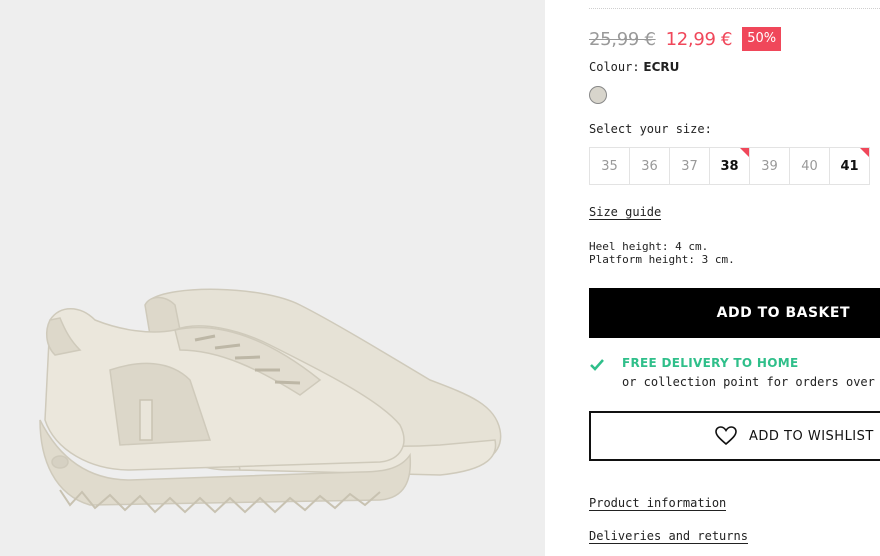 Image resolution: width=880 pixels, height=556 pixels. Describe the element at coordinates (699, 39) in the screenshot. I see `sale-price: 12,99 €` at that location.